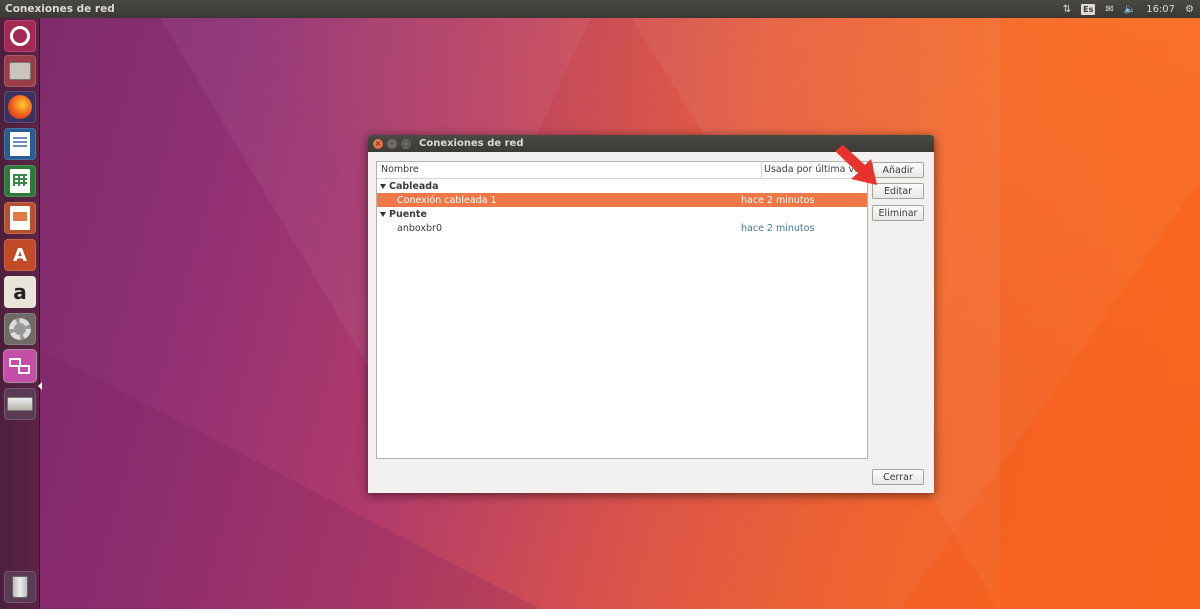 The width and height of the screenshot is (1200, 609). Describe the element at coordinates (622, 214) in the screenshot. I see `group-row-puente: Puente` at that location.